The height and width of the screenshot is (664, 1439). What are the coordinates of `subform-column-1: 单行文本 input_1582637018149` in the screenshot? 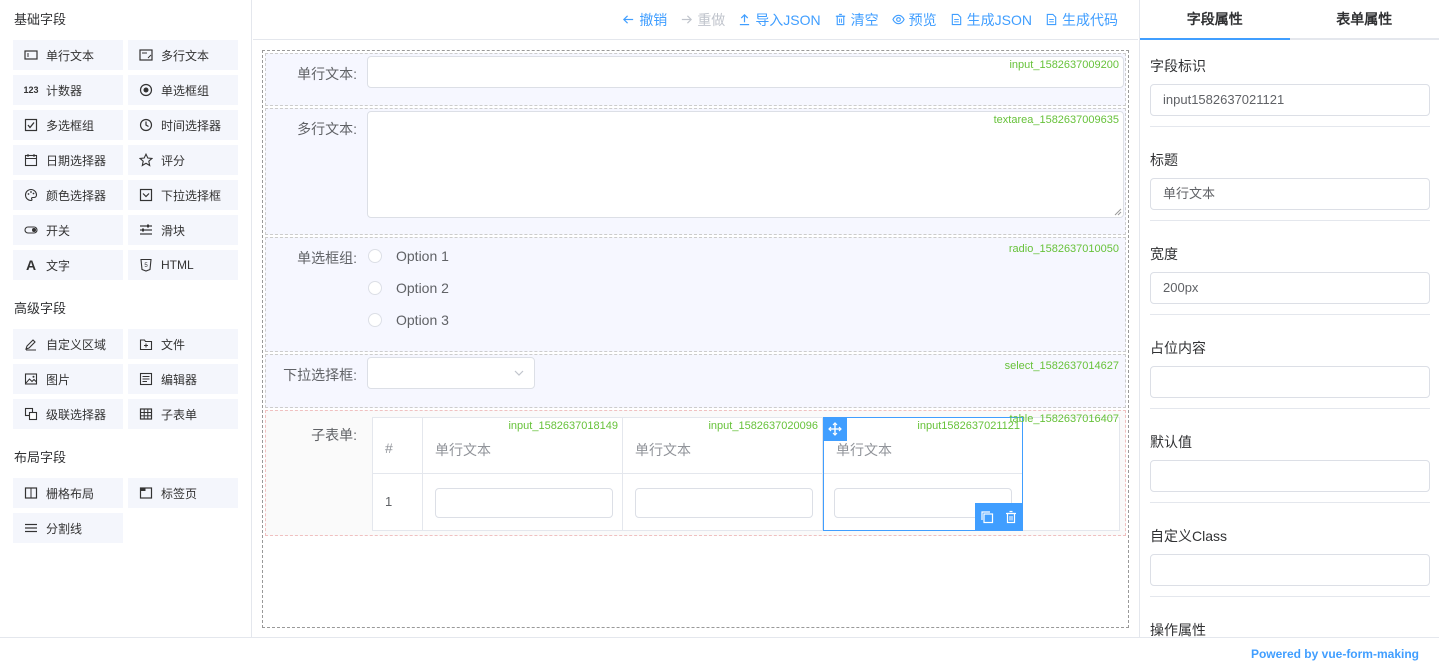 It's located at (523, 474).